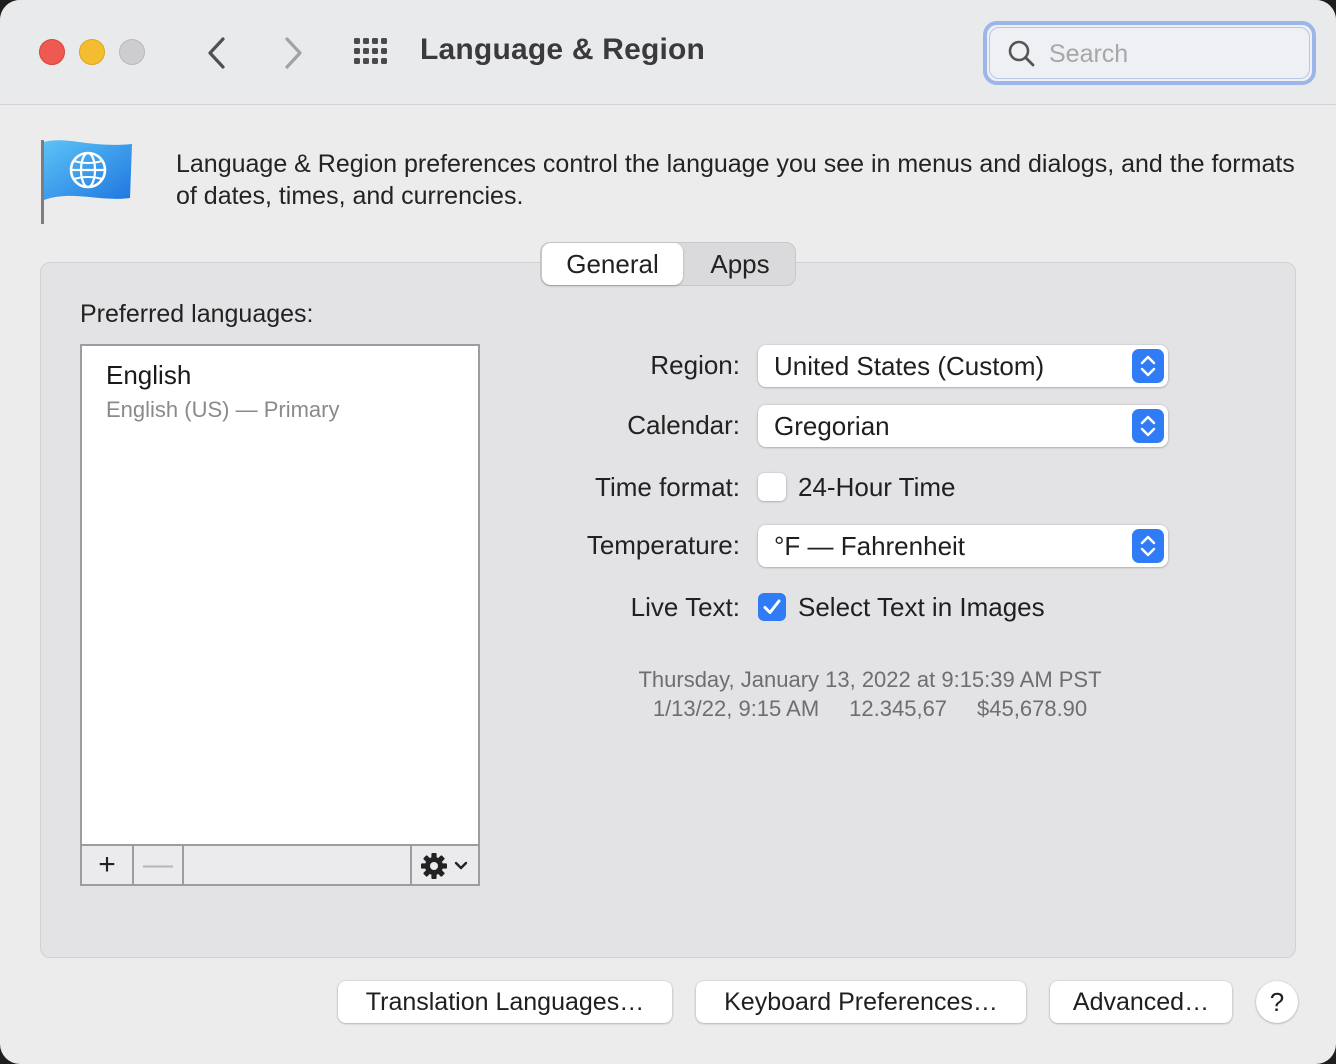  Describe the element at coordinates (1021, 53) in the screenshot. I see `search-icon` at that location.